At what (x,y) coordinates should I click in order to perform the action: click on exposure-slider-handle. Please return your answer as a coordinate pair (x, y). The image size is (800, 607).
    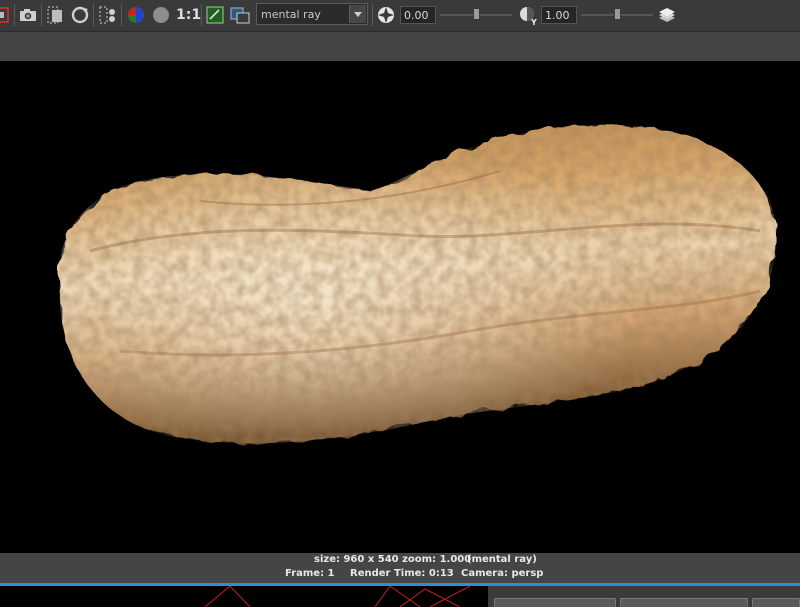
    Looking at the image, I should click on (476, 14).